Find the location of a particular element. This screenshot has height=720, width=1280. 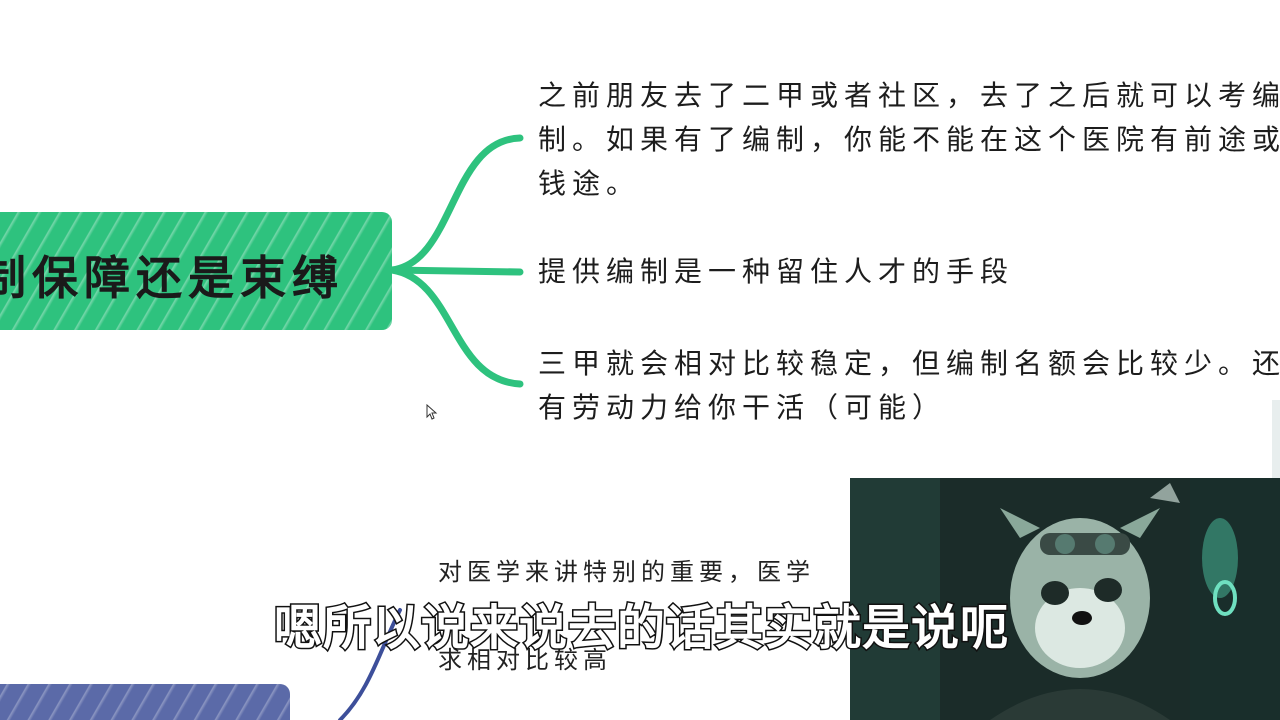

offscreen-node-edge is located at coordinates (1276, 439).